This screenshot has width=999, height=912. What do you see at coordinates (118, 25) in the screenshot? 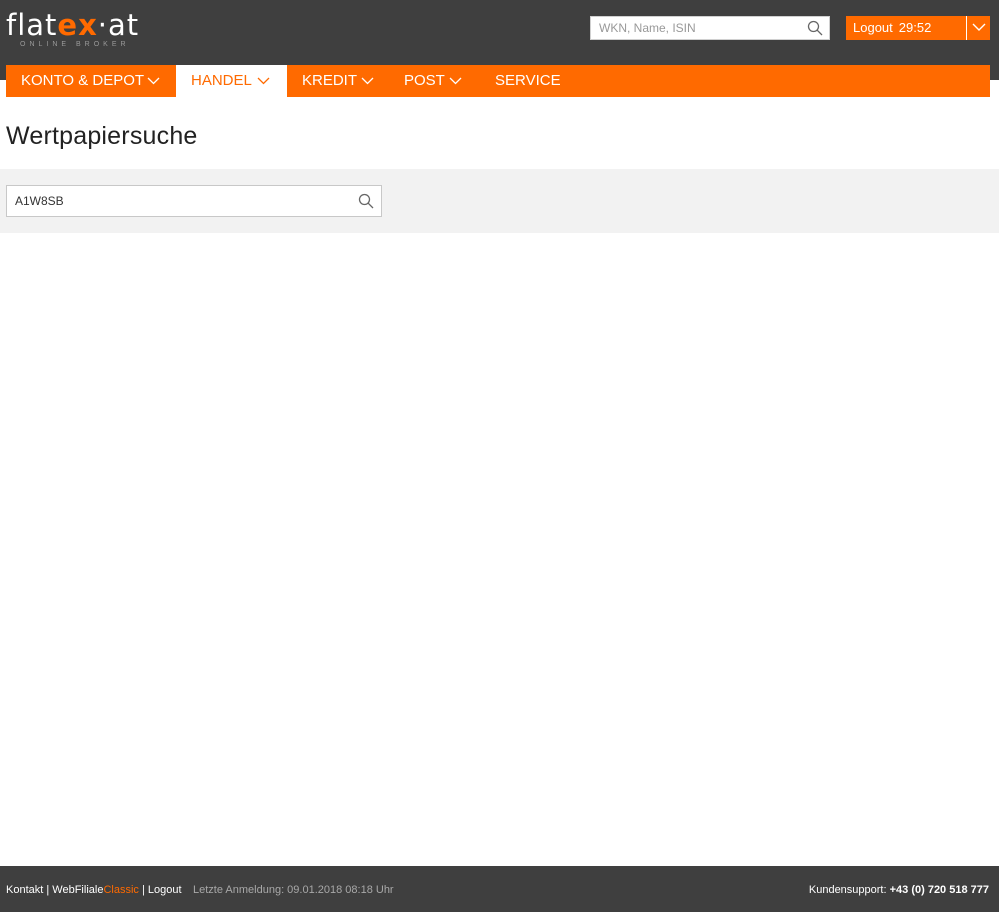
I see `logo-suffix: ·at` at bounding box center [118, 25].